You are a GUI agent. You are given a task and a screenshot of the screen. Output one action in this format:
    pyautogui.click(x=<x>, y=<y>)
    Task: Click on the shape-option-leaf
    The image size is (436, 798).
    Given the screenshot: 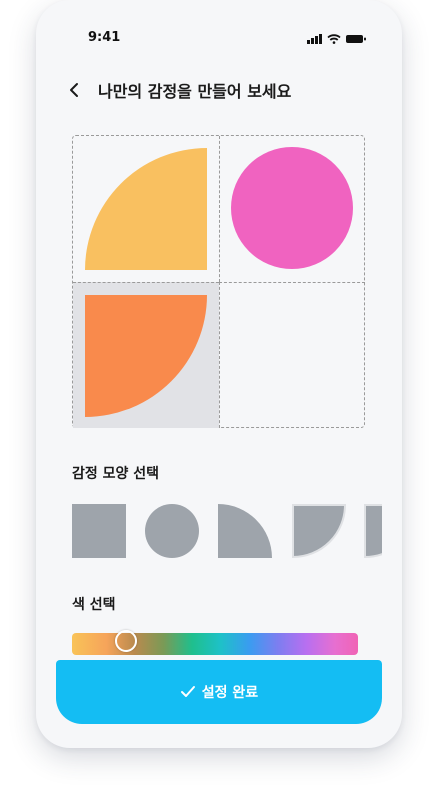 What is the action you would take?
    pyautogui.click(x=319, y=531)
    